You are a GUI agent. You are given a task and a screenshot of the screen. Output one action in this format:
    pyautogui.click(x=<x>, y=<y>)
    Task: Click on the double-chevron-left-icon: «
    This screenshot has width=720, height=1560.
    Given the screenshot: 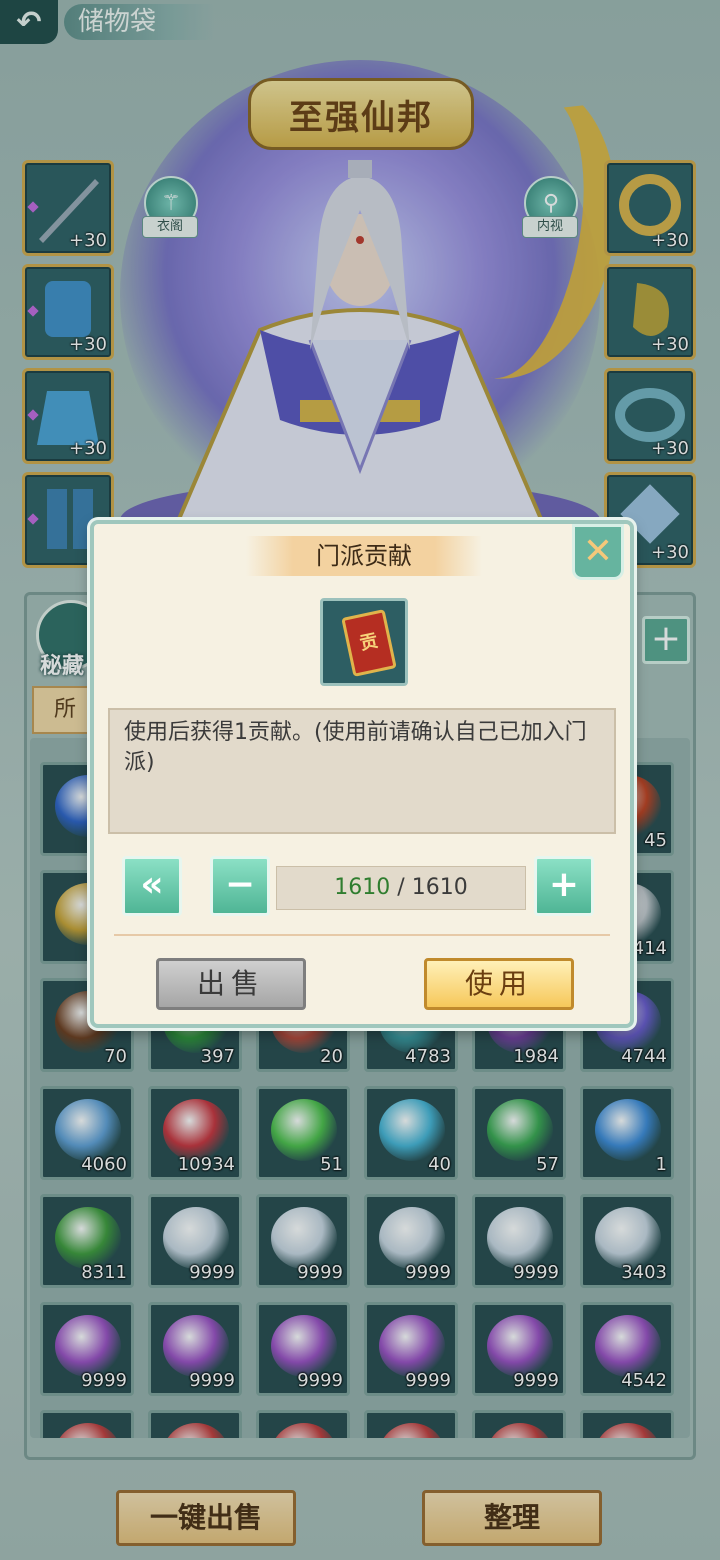 What is the action you would take?
    pyautogui.click(x=152, y=884)
    